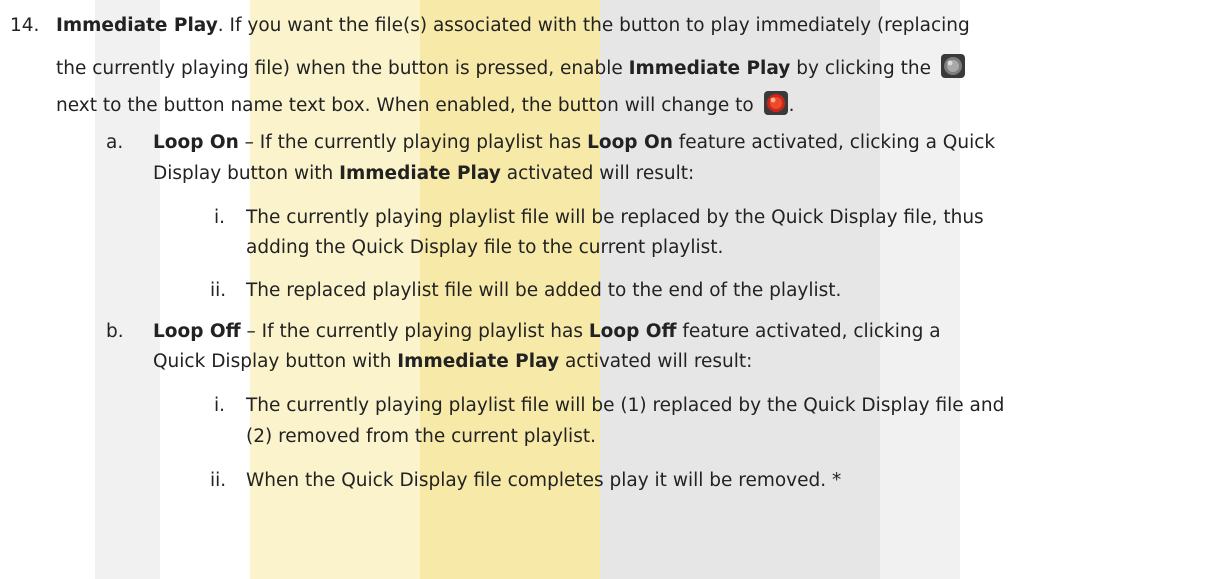 Image resolution: width=1215 pixels, height=579 pixels. I want to click on sub-item-a-line-2-term: Immediate Play, so click(420, 173).